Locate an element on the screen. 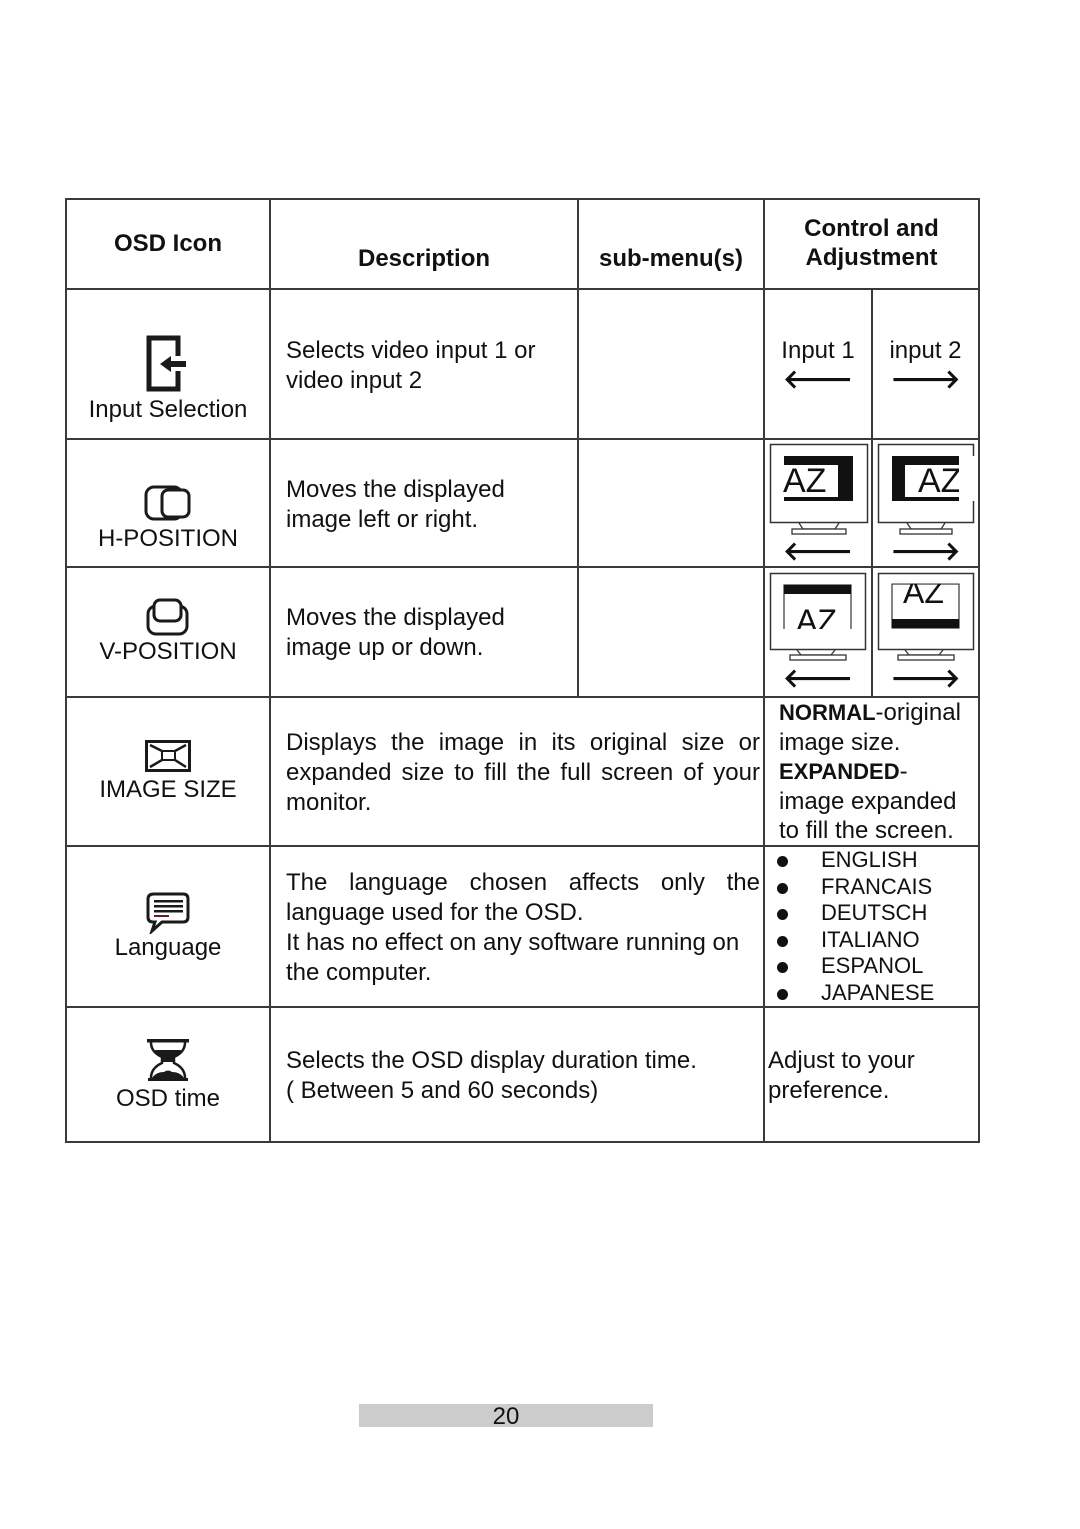 This screenshot has height=1529, width=1080. language-label: ESPANOL is located at coordinates (872, 965).